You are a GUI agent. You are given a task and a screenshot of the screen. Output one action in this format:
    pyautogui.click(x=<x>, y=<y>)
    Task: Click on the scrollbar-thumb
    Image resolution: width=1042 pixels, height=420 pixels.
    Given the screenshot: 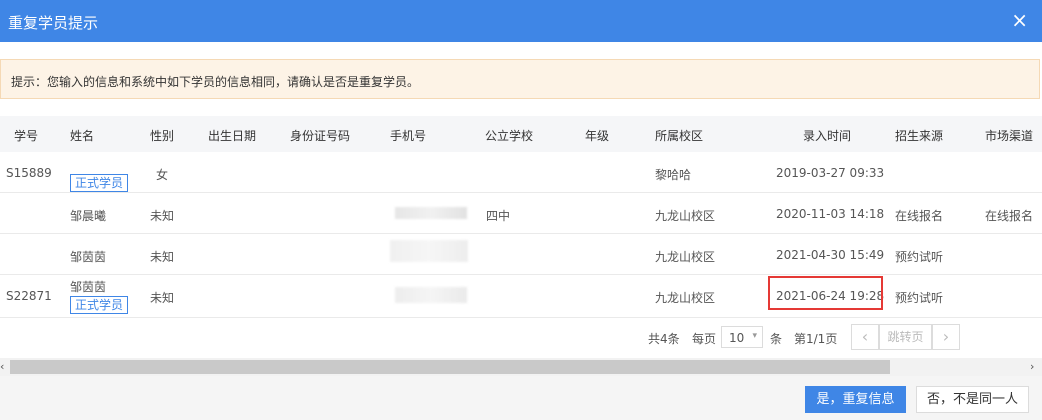 What is the action you would take?
    pyautogui.click(x=450, y=367)
    